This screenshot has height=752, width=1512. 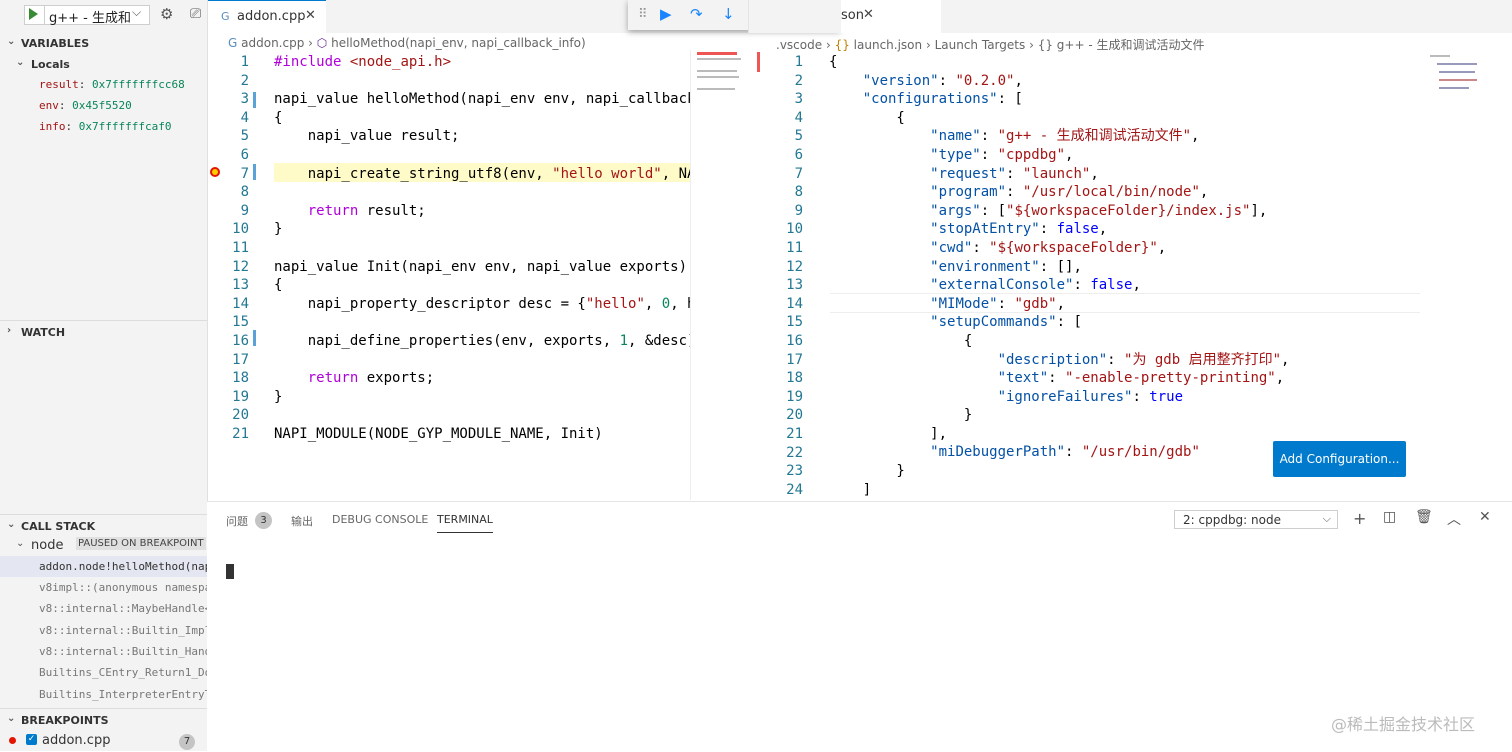 I want to click on callstack-header: ⌄ CALL STACK, so click(x=103, y=526).